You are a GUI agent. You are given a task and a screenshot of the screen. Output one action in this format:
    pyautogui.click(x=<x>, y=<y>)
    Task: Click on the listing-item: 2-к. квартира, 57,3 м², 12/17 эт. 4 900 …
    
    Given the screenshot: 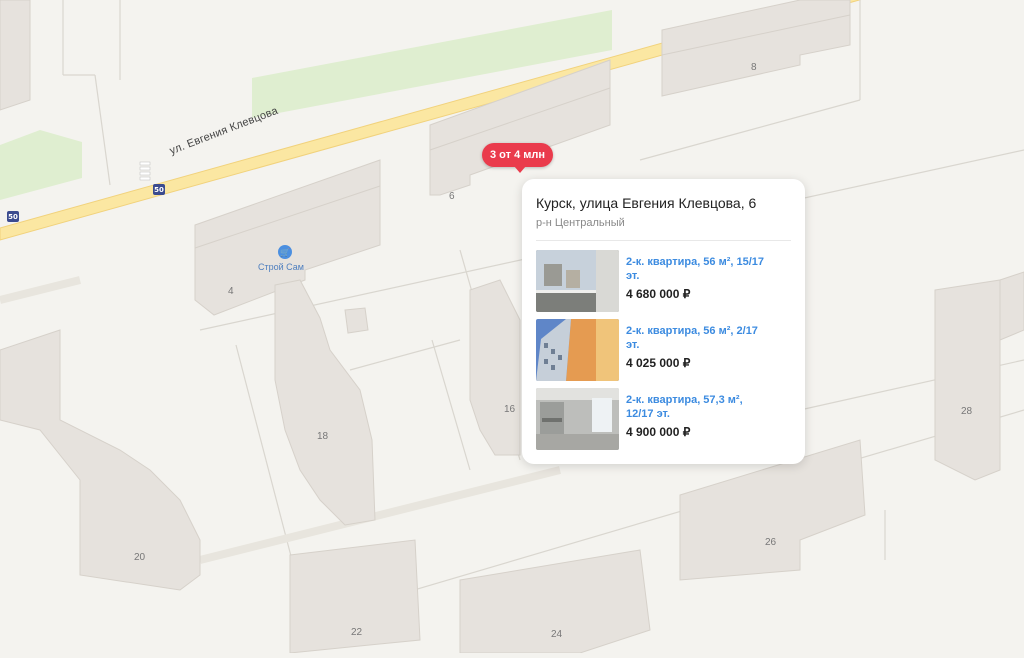 What is the action you would take?
    pyautogui.click(x=663, y=419)
    